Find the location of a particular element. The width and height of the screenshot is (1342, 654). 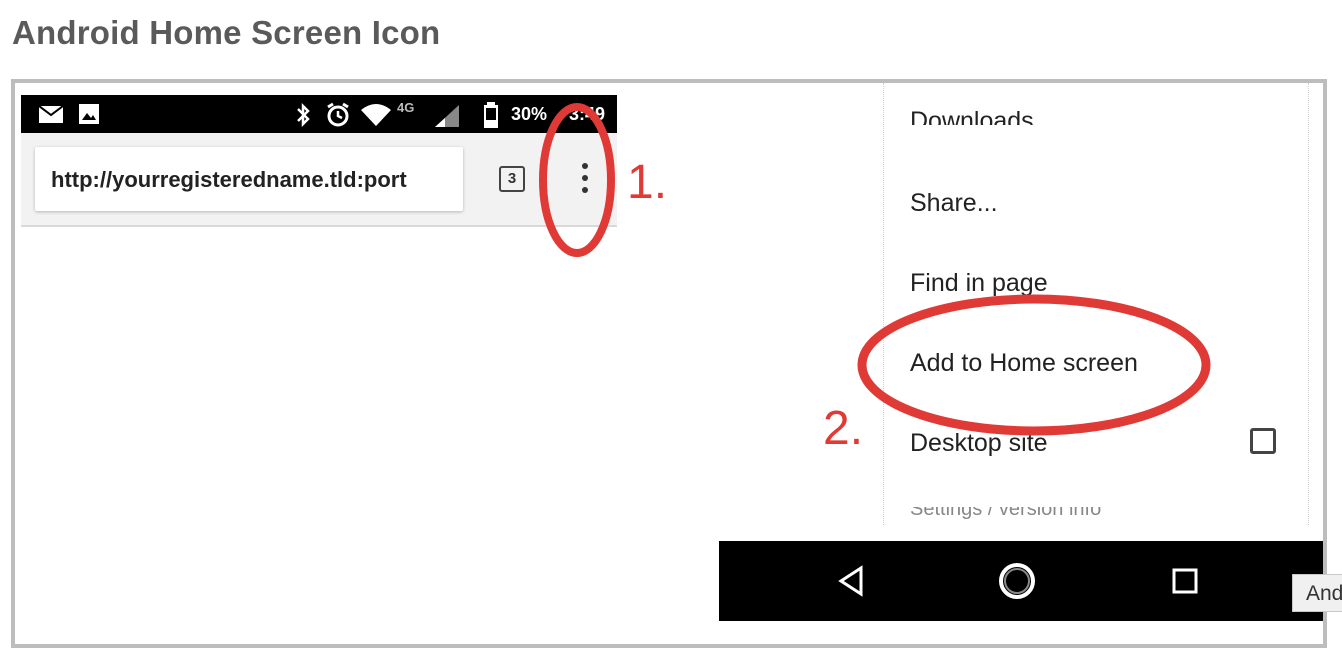

status-bar: 4G 30% 3:49 is located at coordinates (319, 114).